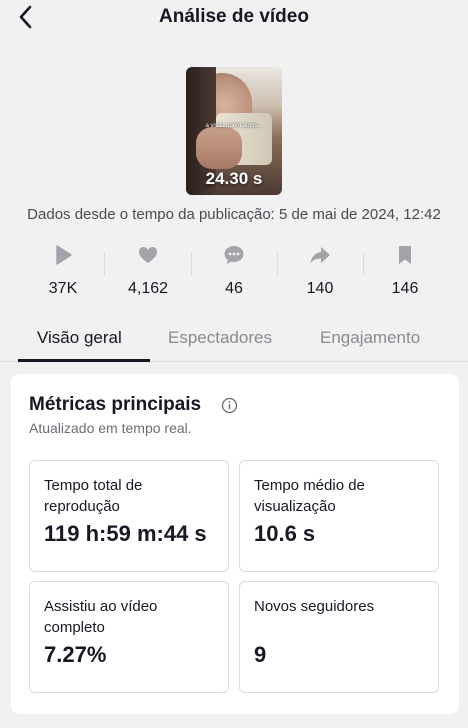 The image size is (468, 728). What do you see at coordinates (79, 338) in the screenshot?
I see `tab-overview: Visão geral` at bounding box center [79, 338].